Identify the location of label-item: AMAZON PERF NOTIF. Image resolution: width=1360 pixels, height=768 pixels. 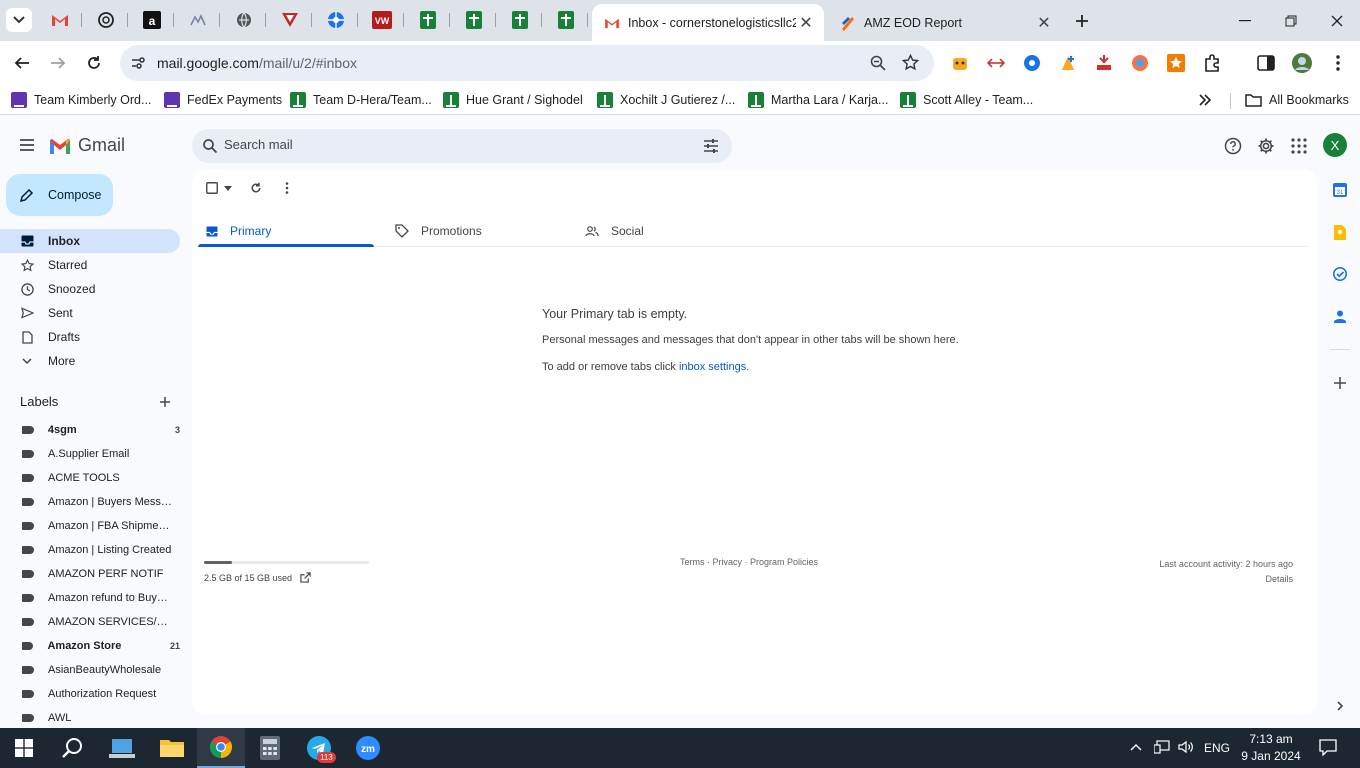
(90, 574).